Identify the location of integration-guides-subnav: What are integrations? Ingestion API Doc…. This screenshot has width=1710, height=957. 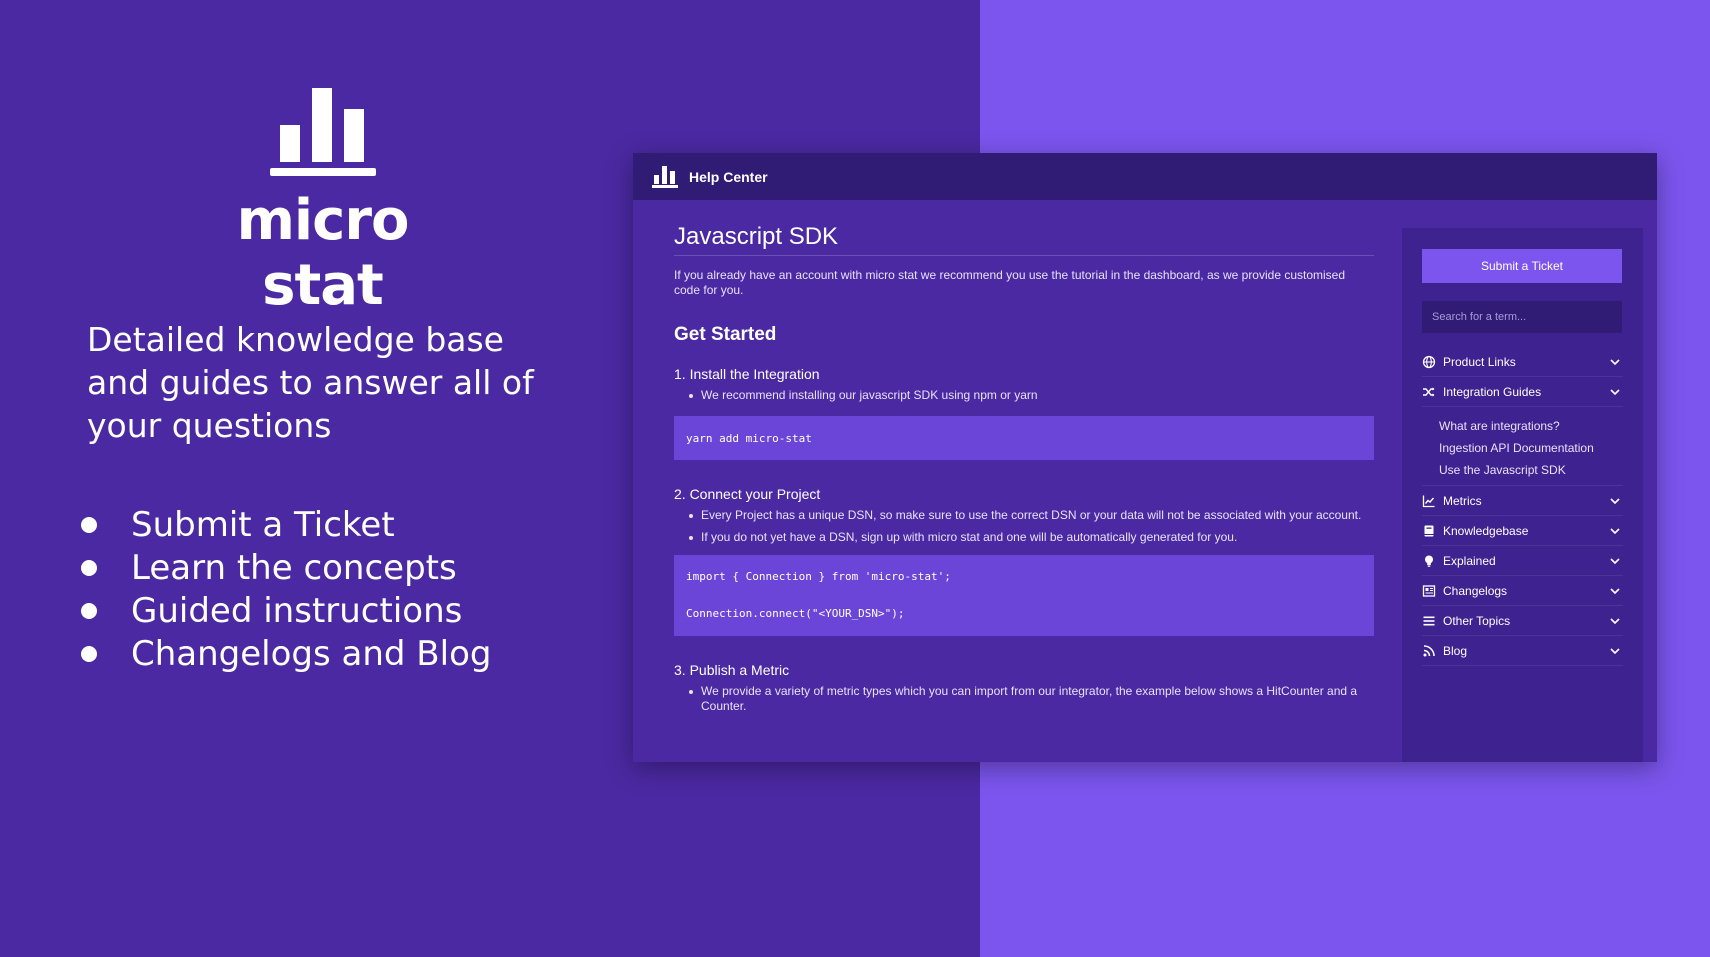
(1522, 446).